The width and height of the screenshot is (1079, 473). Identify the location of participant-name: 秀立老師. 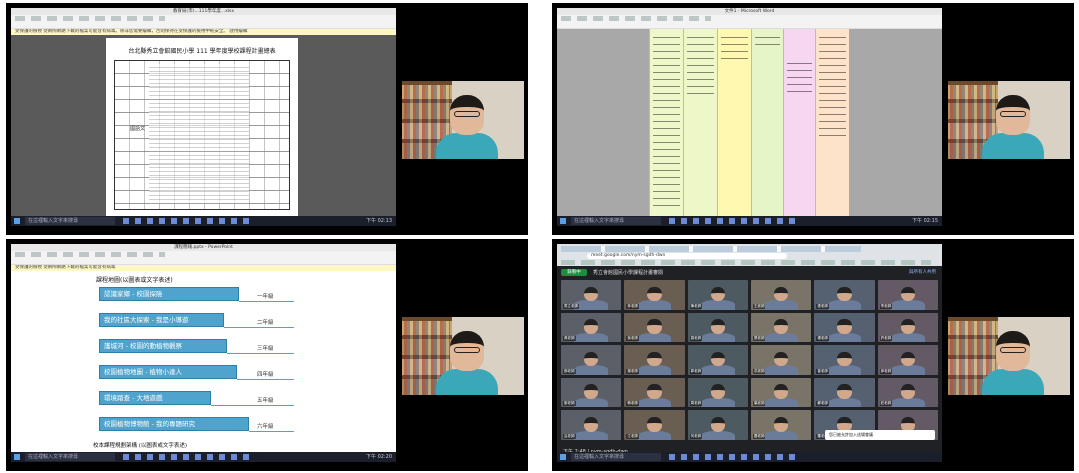
(571, 306).